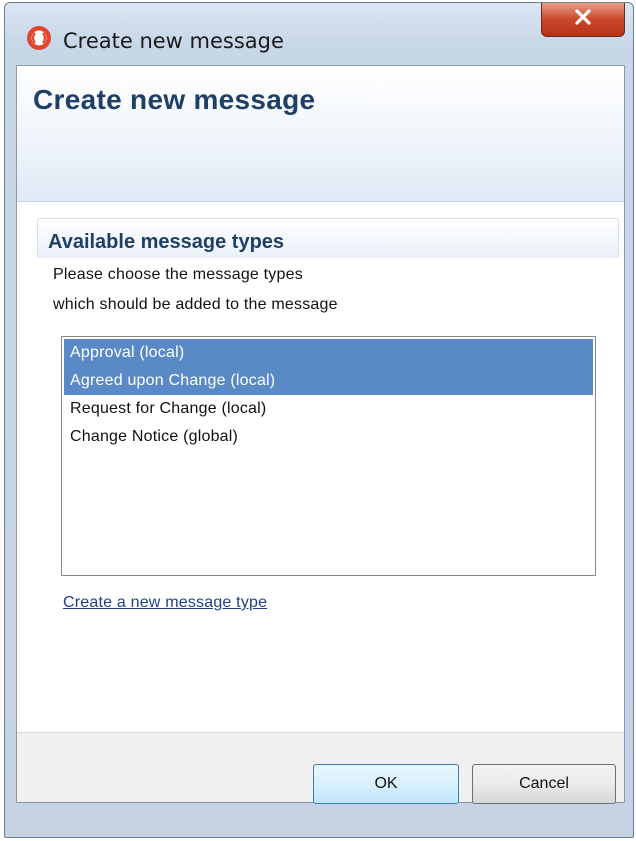  What do you see at coordinates (328, 381) in the screenshot?
I see `list-item: Agreed upon Change (local)` at bounding box center [328, 381].